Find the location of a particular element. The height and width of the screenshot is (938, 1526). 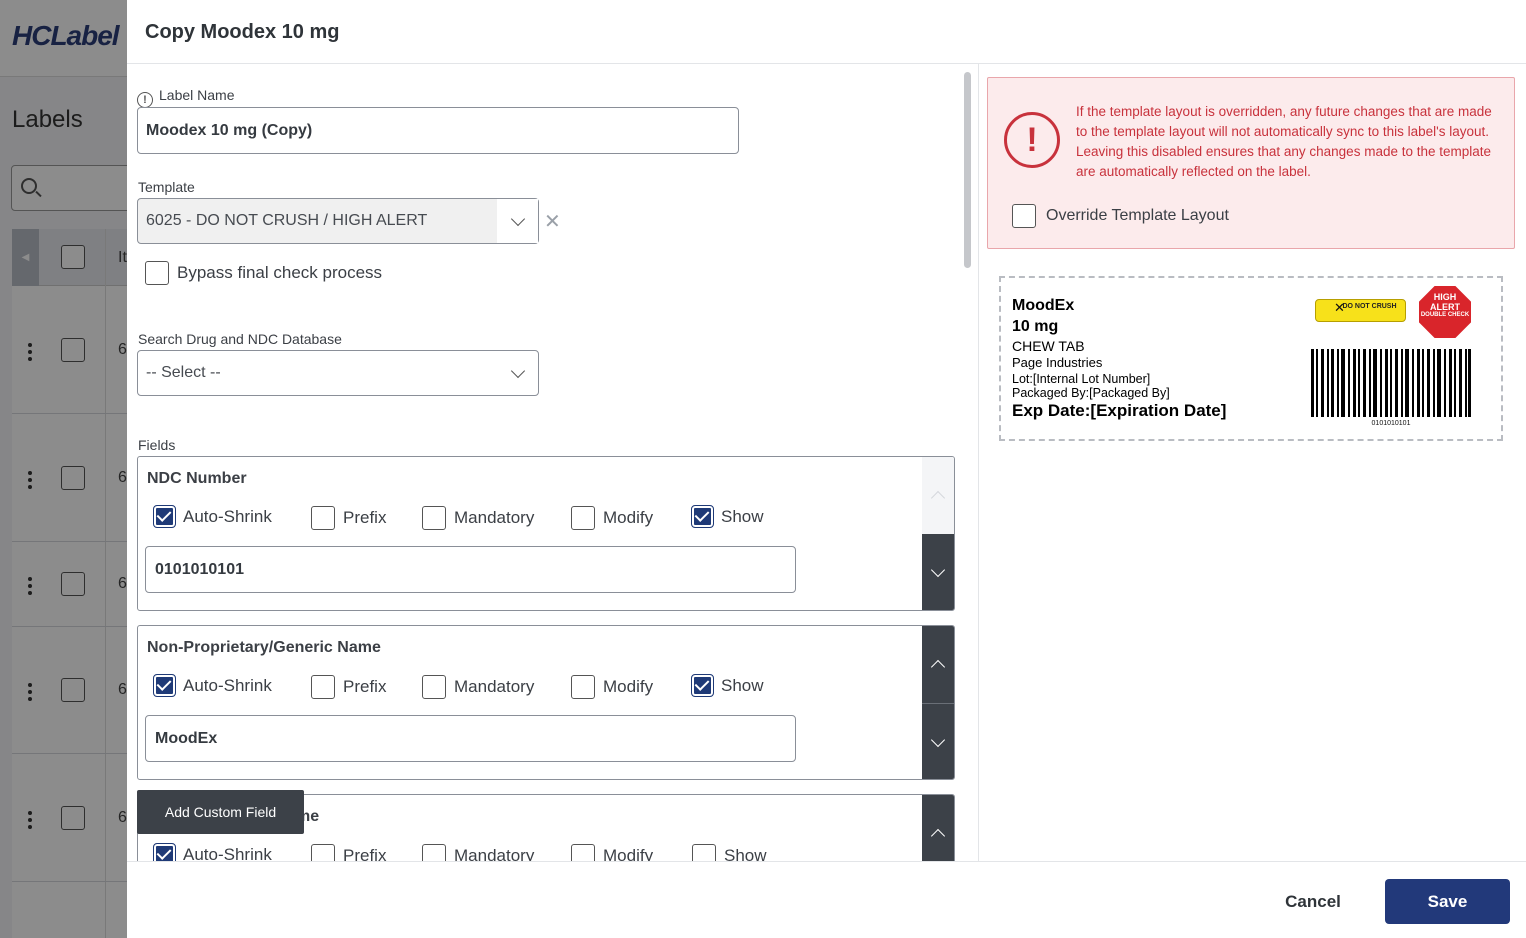

high-alert-icon: HIGH ALERT DOUBLE CHECK is located at coordinates (1445, 312).